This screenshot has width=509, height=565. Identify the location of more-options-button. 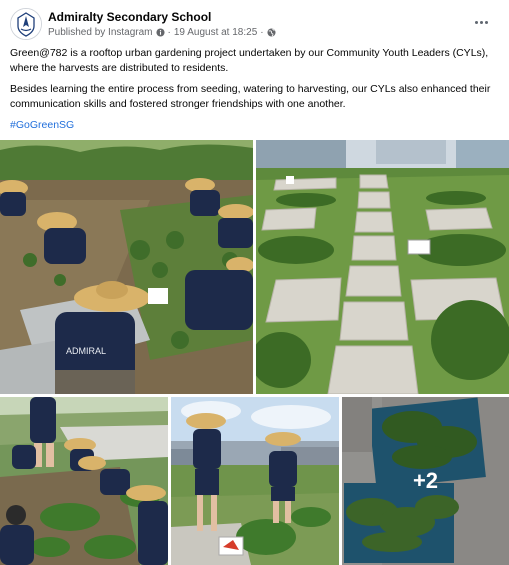
(481, 22).